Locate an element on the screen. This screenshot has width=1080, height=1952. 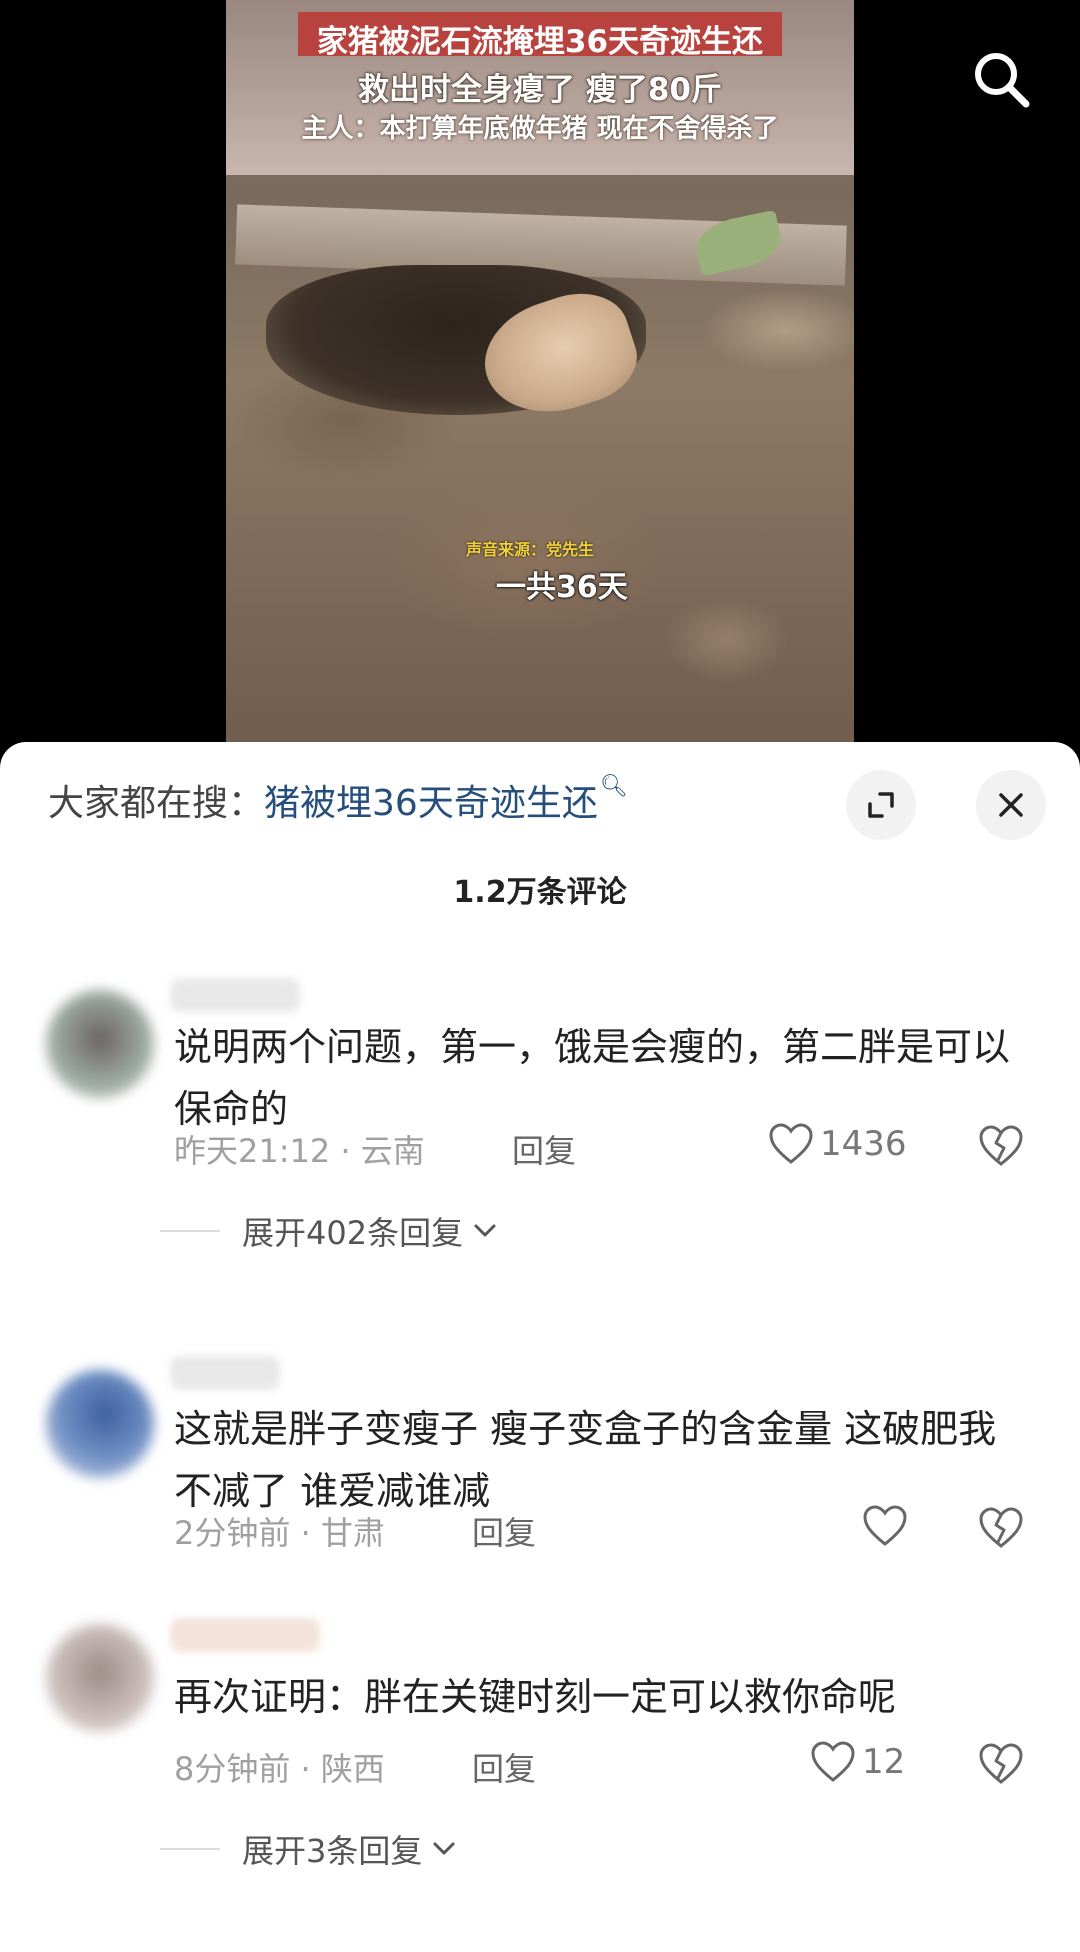
comment-count: 1.2万条评论 is located at coordinates (540, 892).